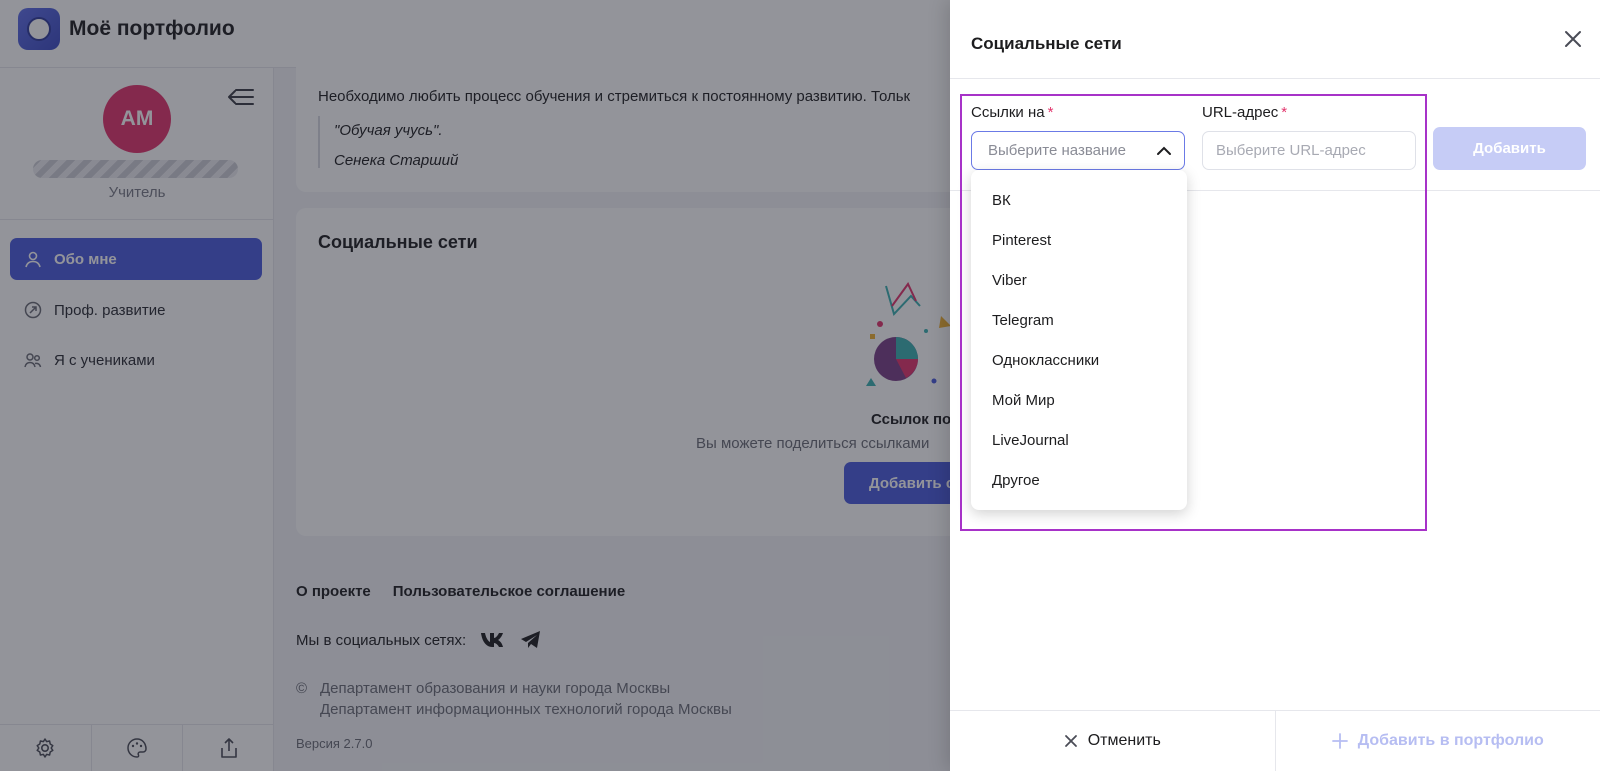 The width and height of the screenshot is (1600, 771). I want to click on url-label-text: URL-адрес, so click(1240, 112).